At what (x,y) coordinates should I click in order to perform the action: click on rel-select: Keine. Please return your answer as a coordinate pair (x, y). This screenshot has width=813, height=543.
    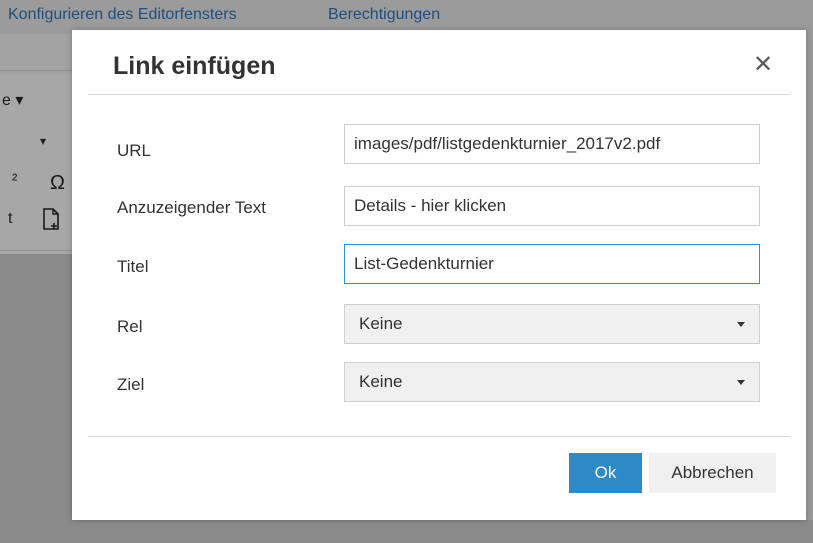
    Looking at the image, I should click on (552, 324).